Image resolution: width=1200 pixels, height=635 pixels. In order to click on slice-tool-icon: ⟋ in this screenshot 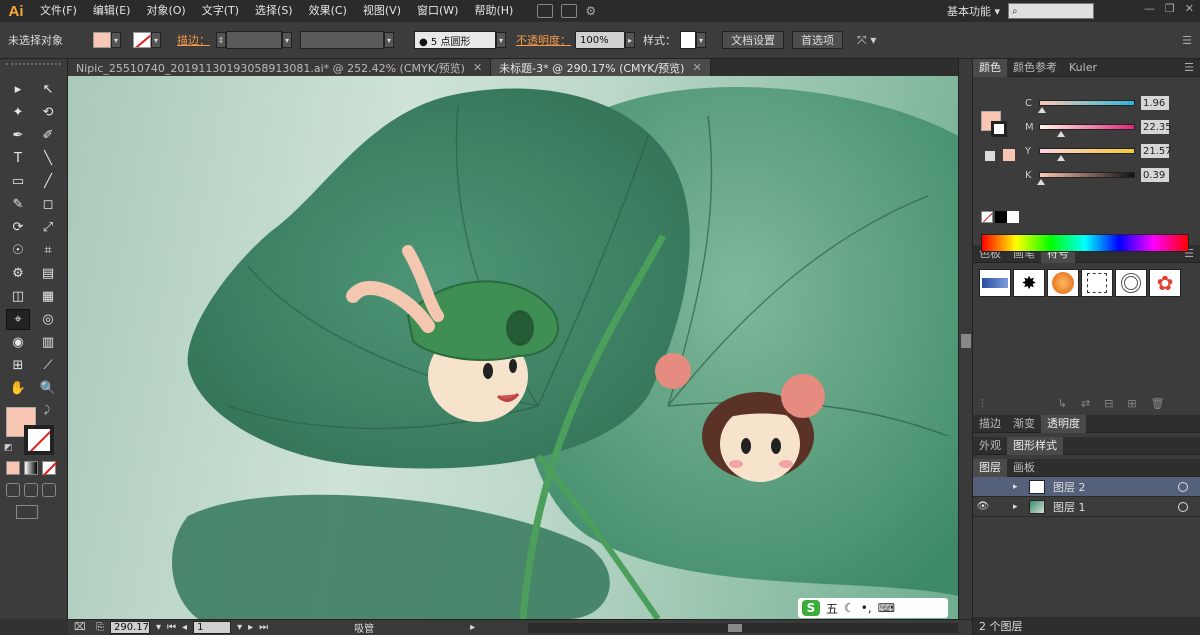, I will do `click(48, 365)`.